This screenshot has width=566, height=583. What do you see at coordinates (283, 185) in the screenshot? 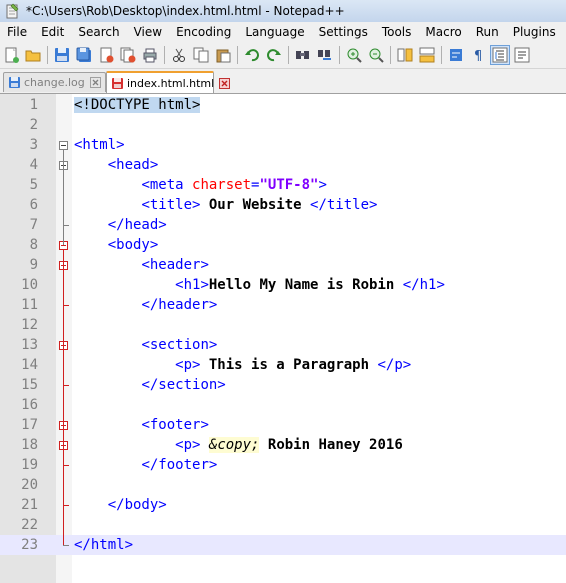
I see `code-line: 5 <meta charset="UTF-8">` at bounding box center [283, 185].